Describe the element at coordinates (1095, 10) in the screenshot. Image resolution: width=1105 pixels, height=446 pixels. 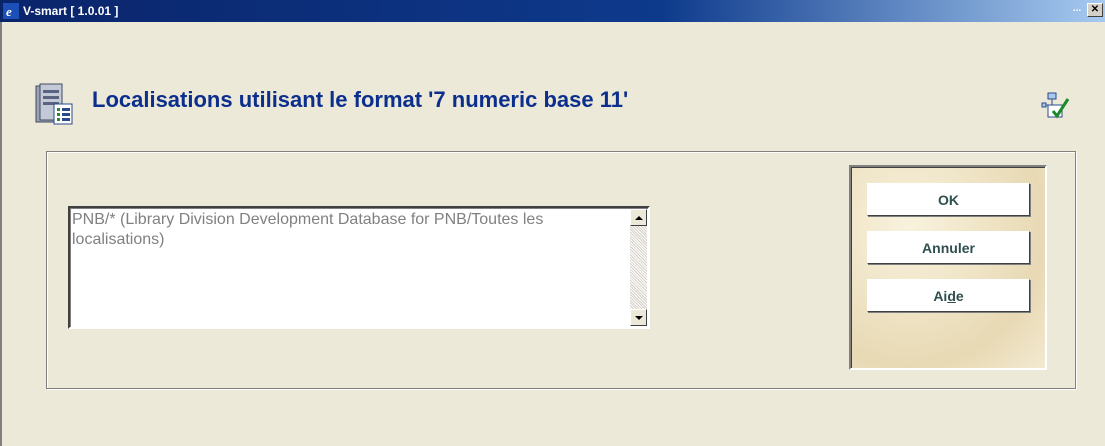
I see `close-button: ✕` at that location.